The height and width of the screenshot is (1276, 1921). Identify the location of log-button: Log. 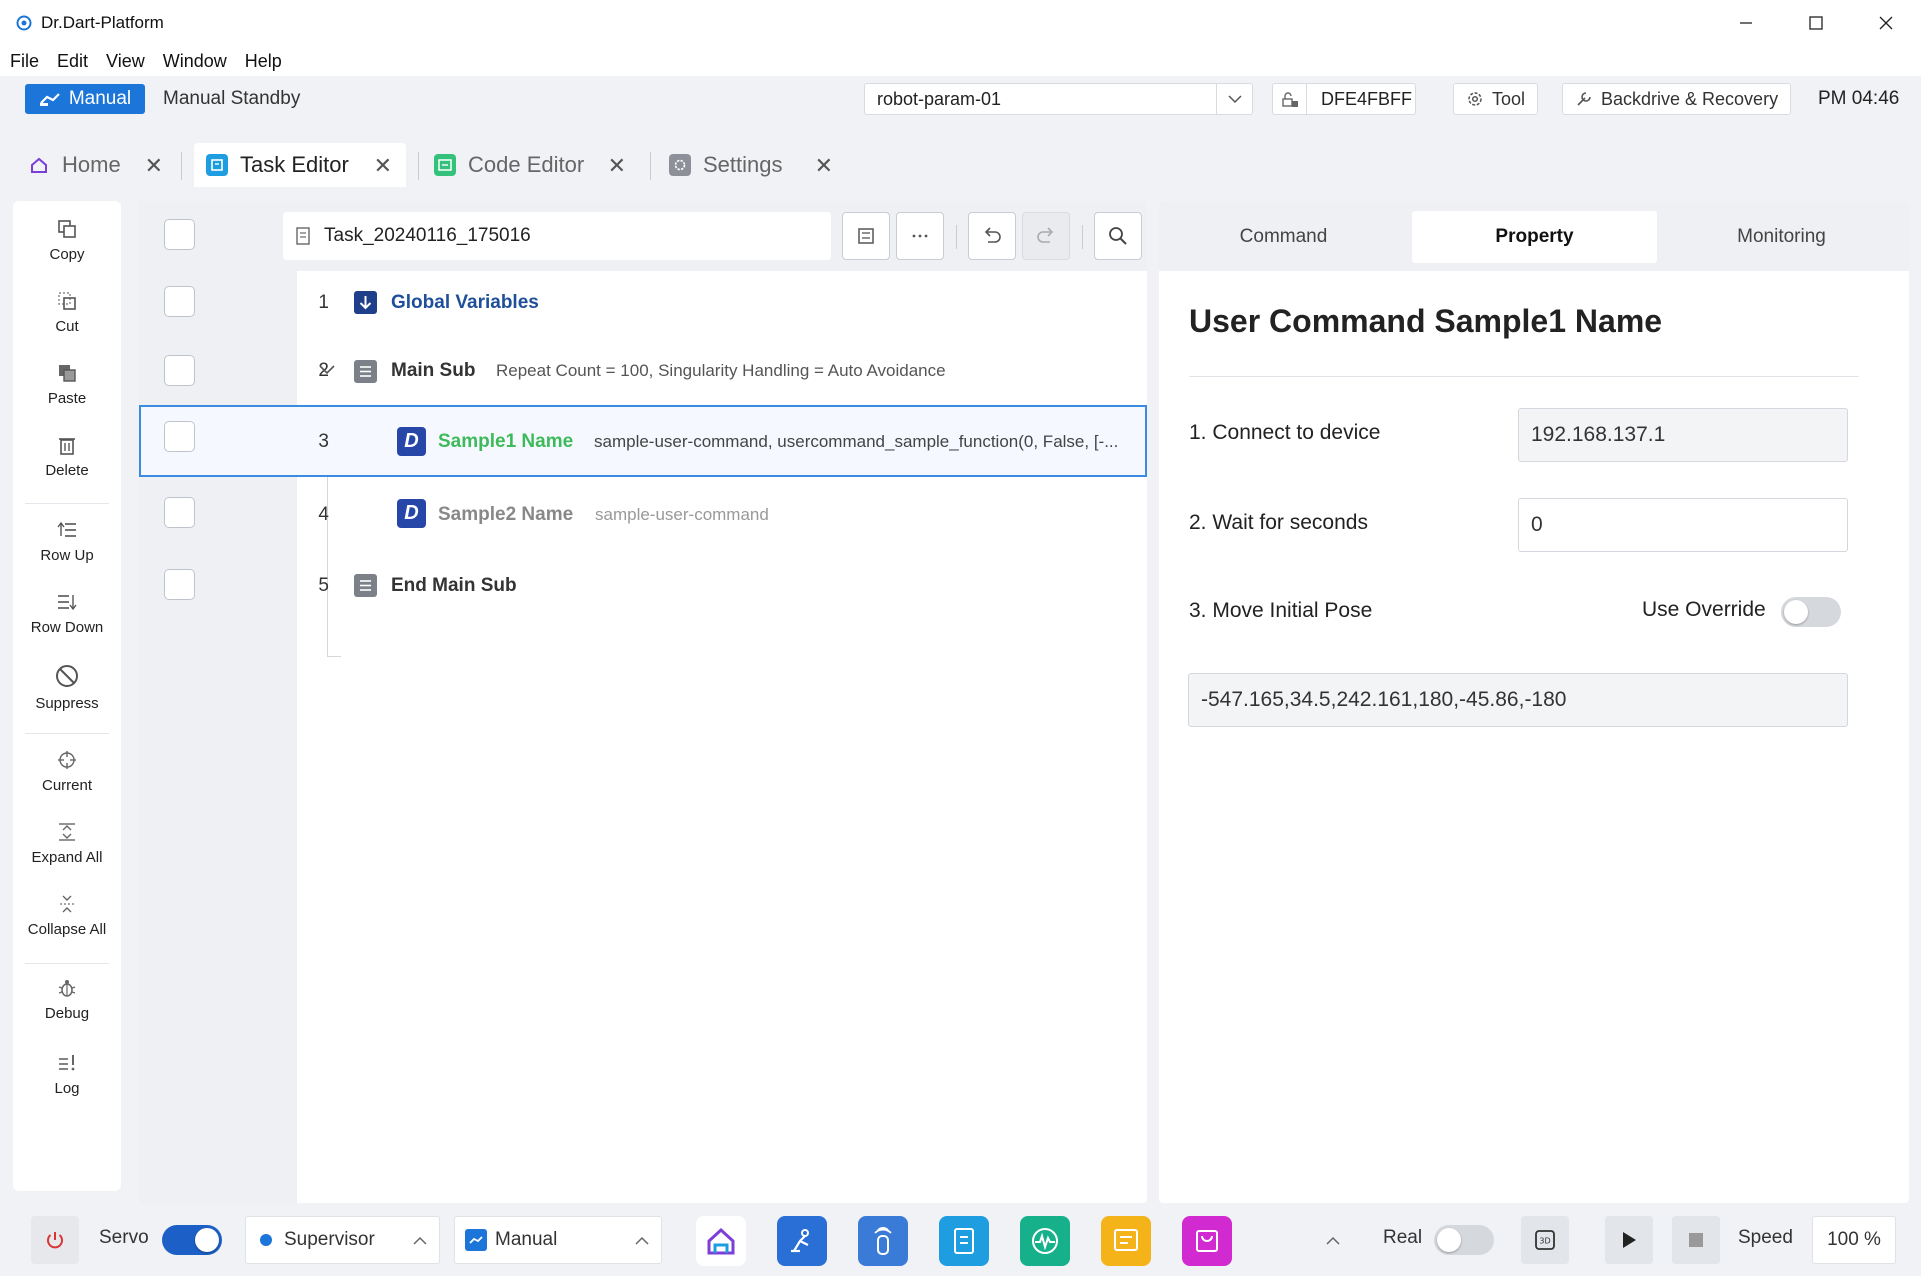
(67, 1074).